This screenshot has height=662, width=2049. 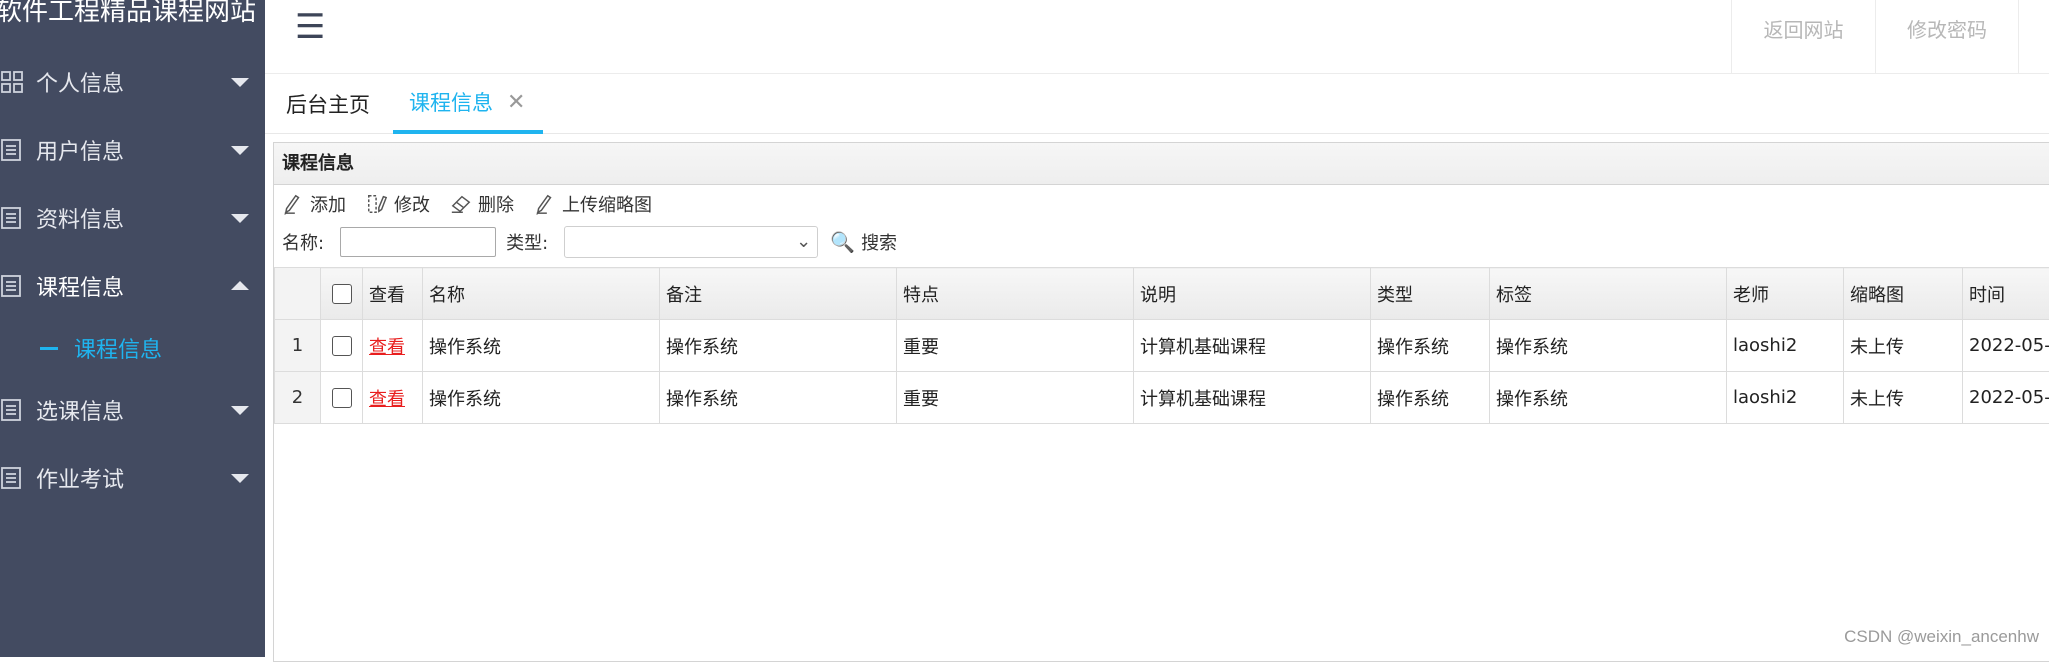 I want to click on sidebar-item-homework: 作业考试, so click(x=132, y=478).